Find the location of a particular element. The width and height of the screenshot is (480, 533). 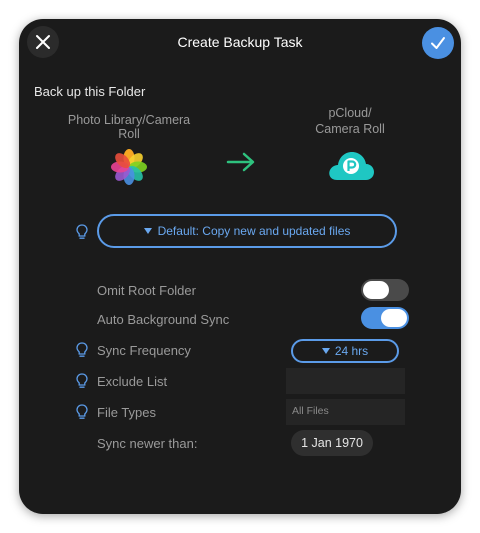

confirm-button is located at coordinates (438, 43).